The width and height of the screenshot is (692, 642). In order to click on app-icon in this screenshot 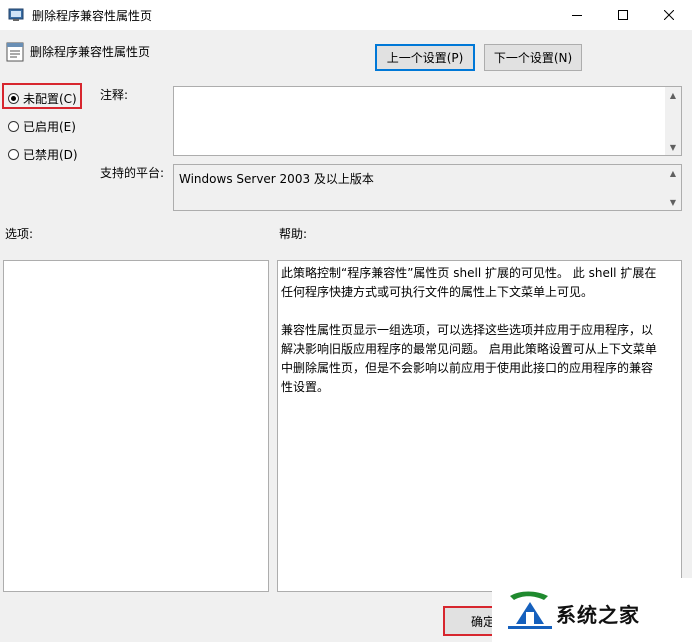, I will do `click(16, 14)`.